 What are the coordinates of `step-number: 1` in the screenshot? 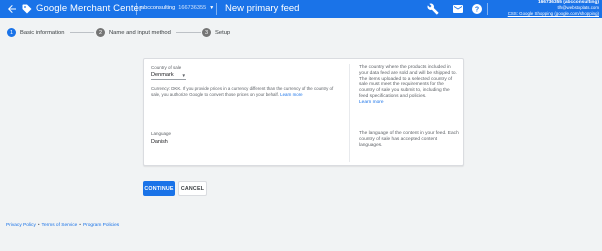 It's located at (11, 32).